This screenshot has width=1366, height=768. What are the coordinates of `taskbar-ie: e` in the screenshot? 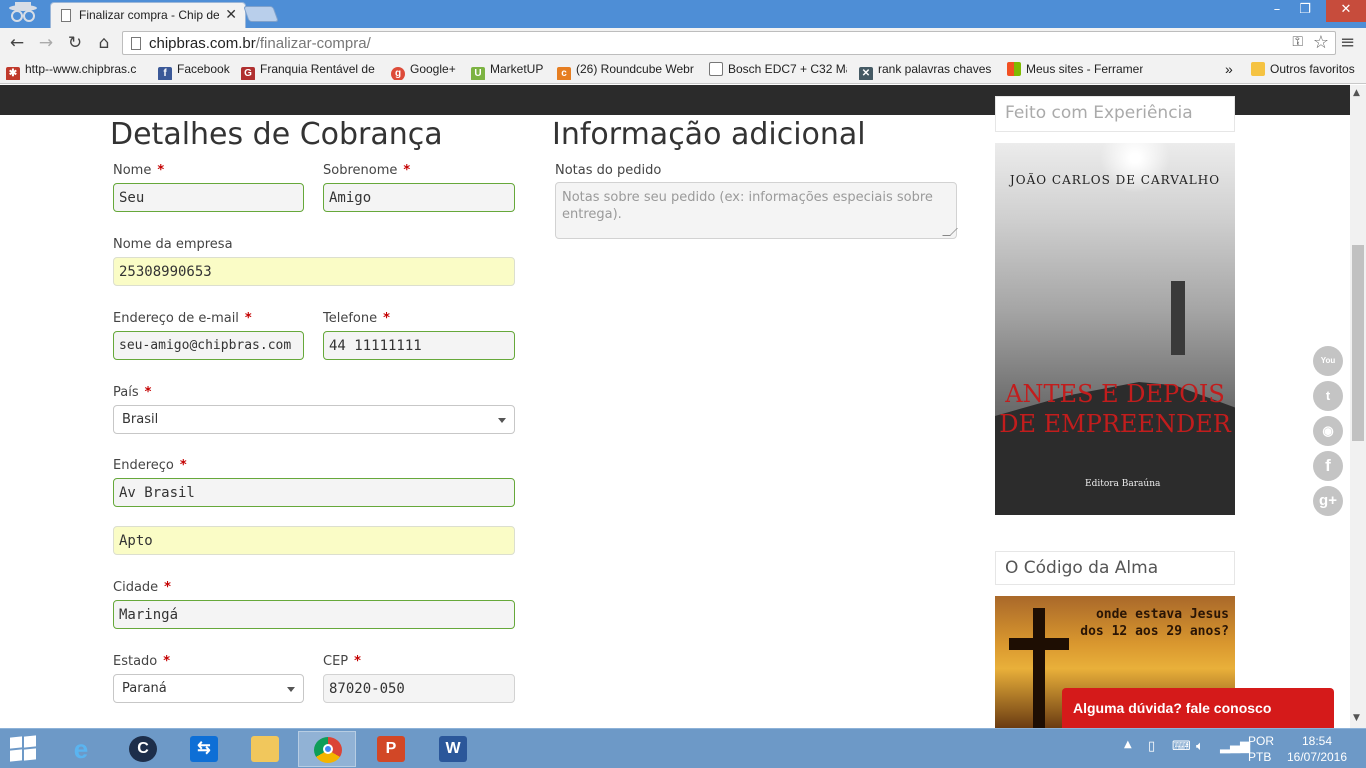 It's located at (81, 749).